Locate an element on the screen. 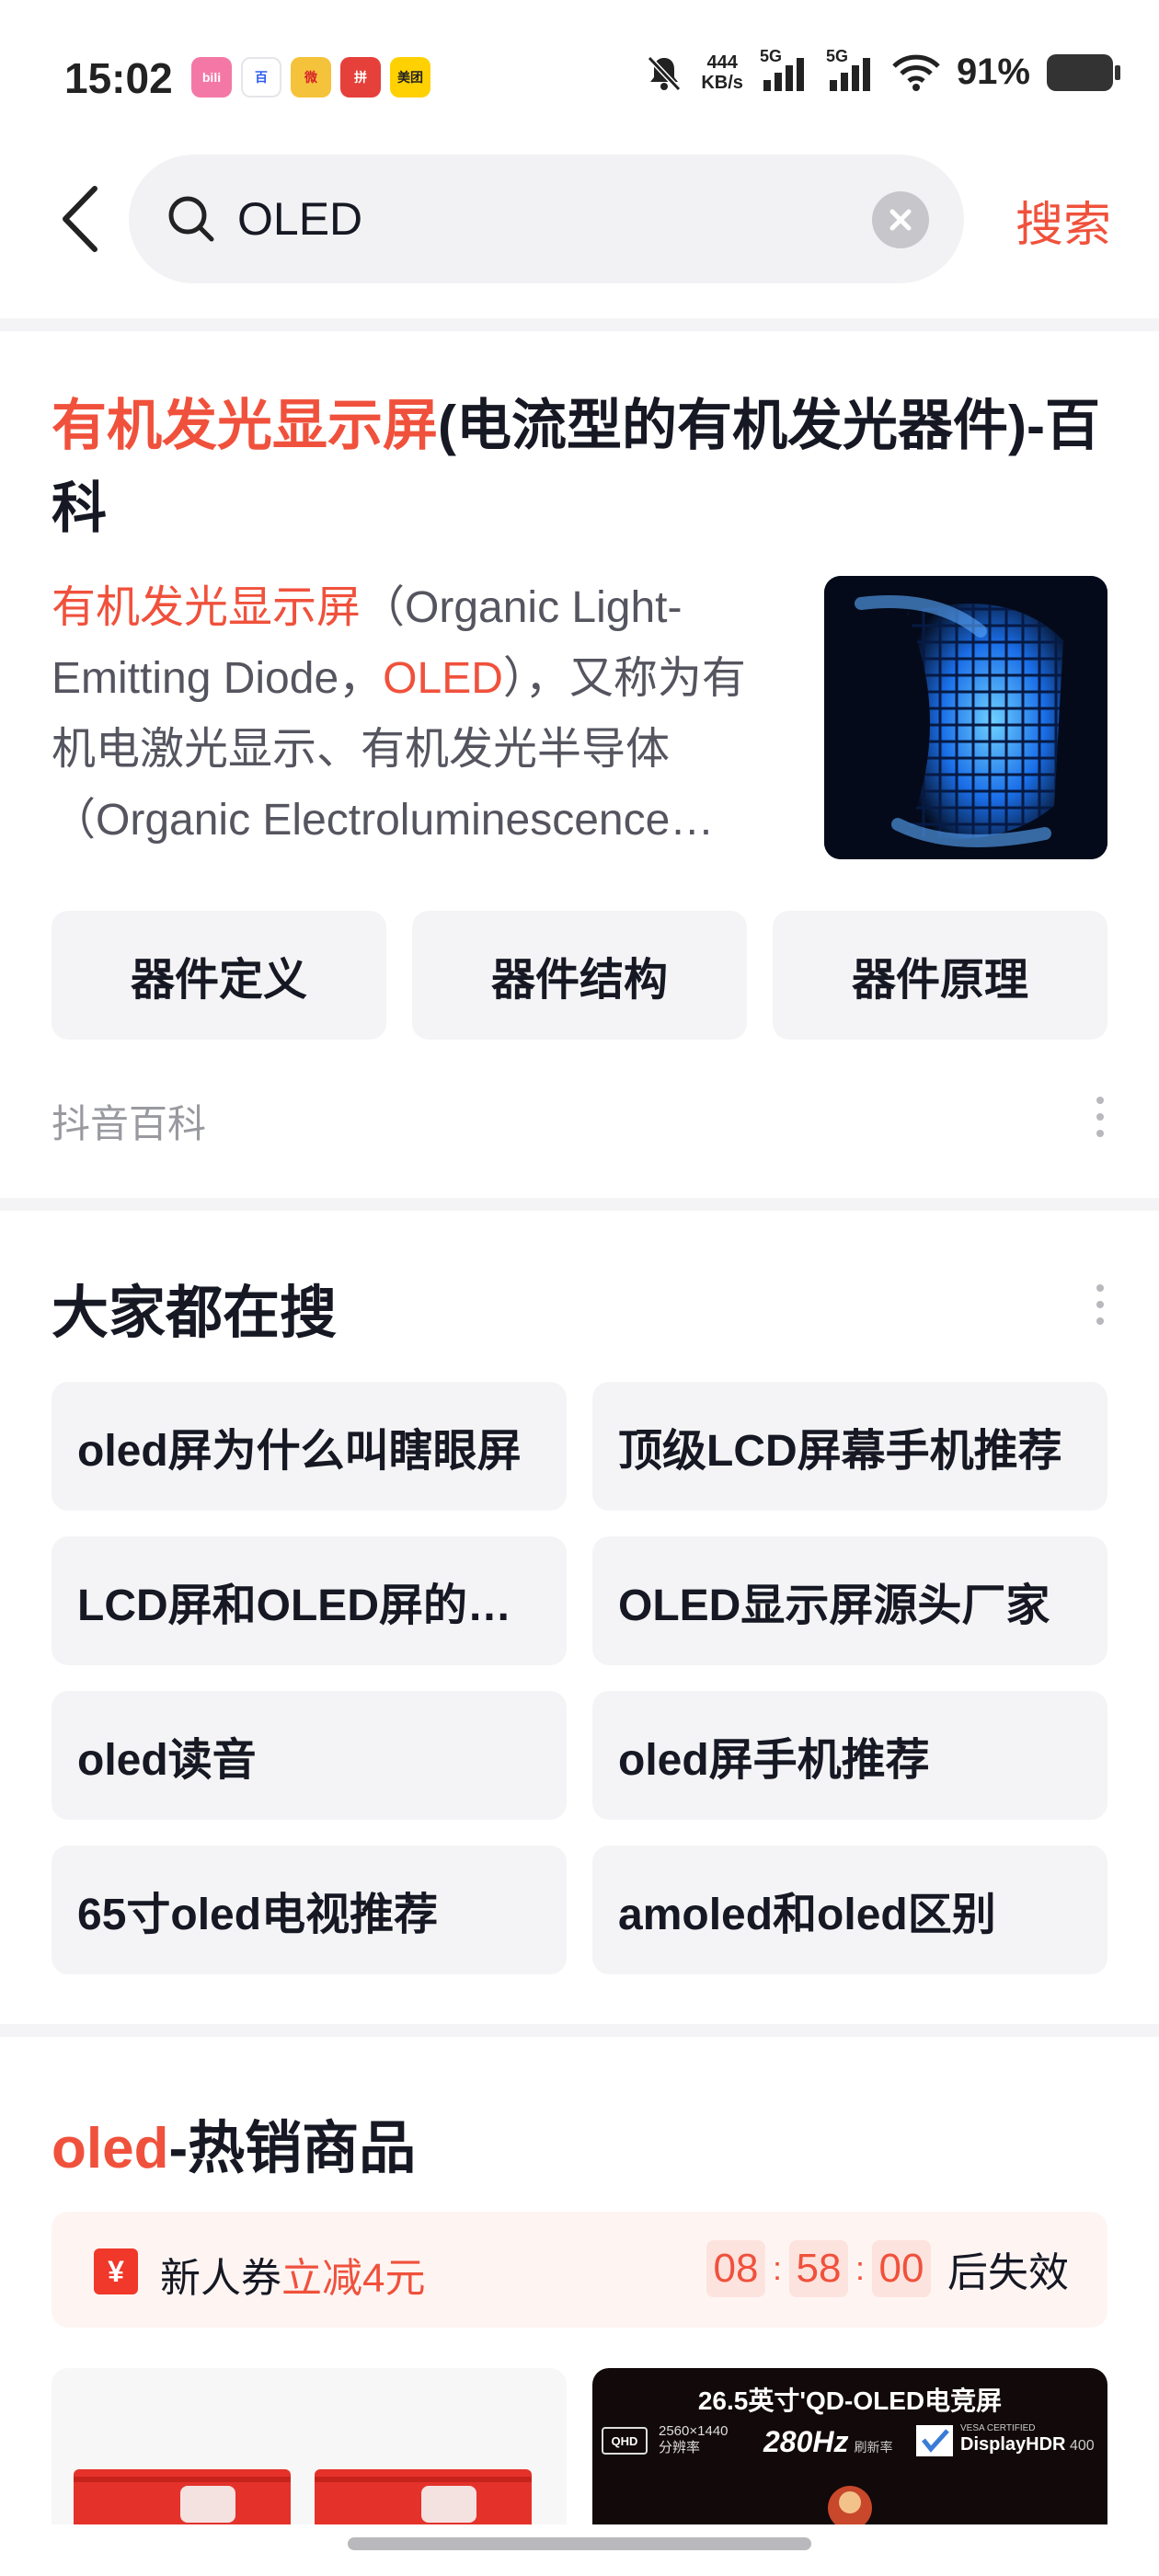 The image size is (1159, 2576). search-box is located at coordinates (546, 219).